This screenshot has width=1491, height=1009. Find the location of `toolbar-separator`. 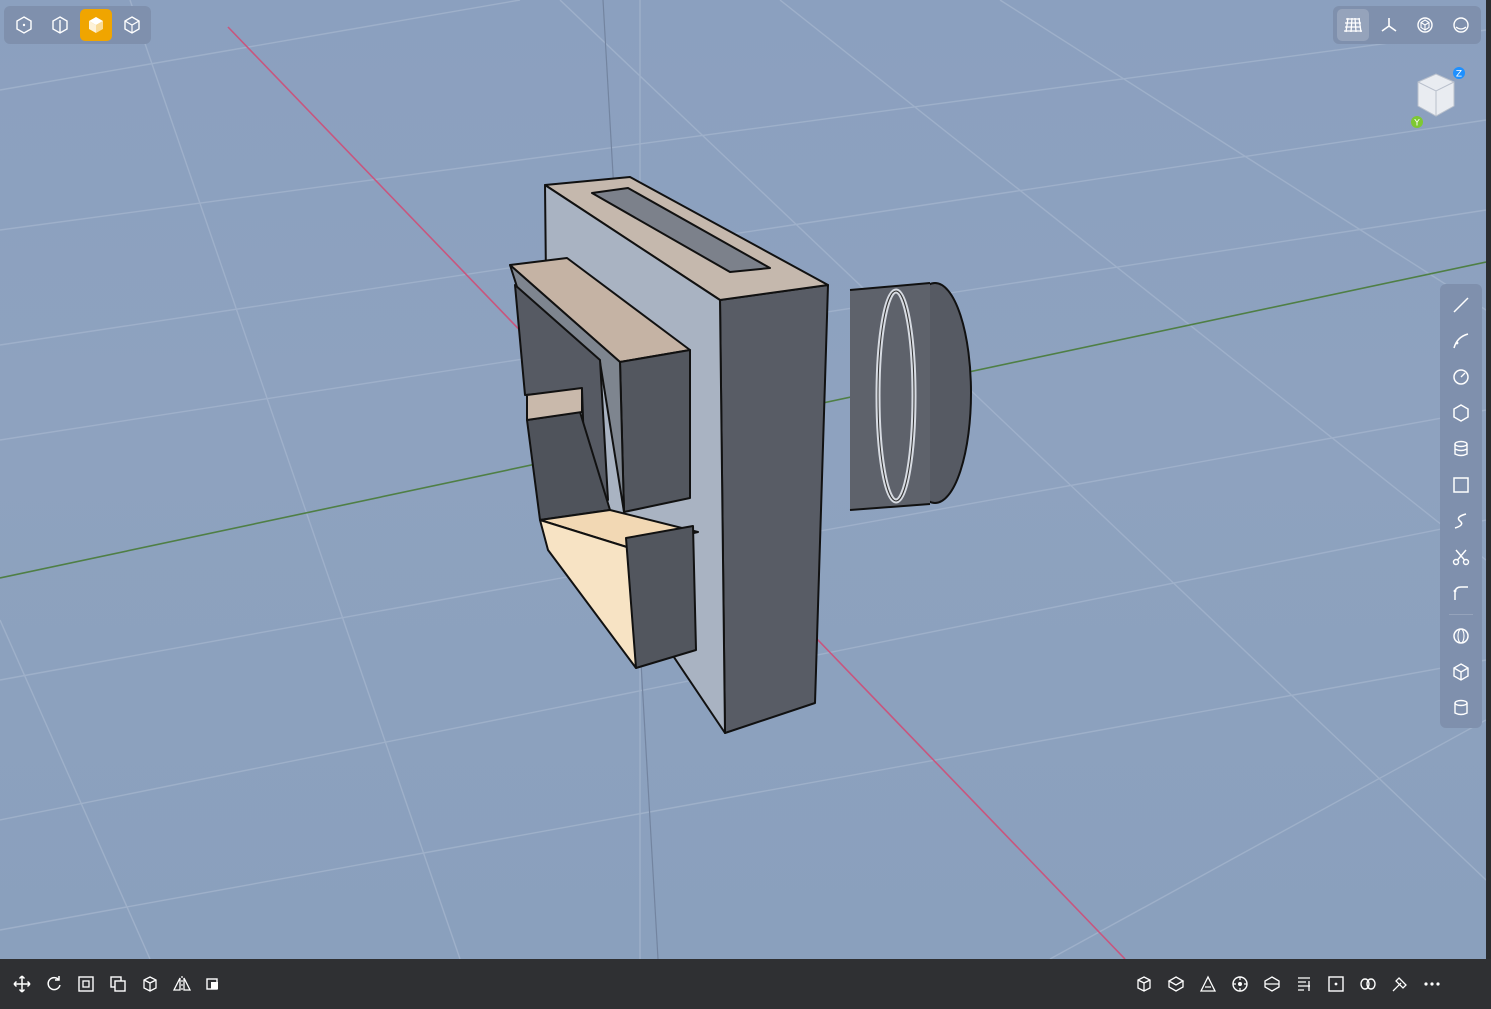

toolbar-separator is located at coordinates (1461, 614).